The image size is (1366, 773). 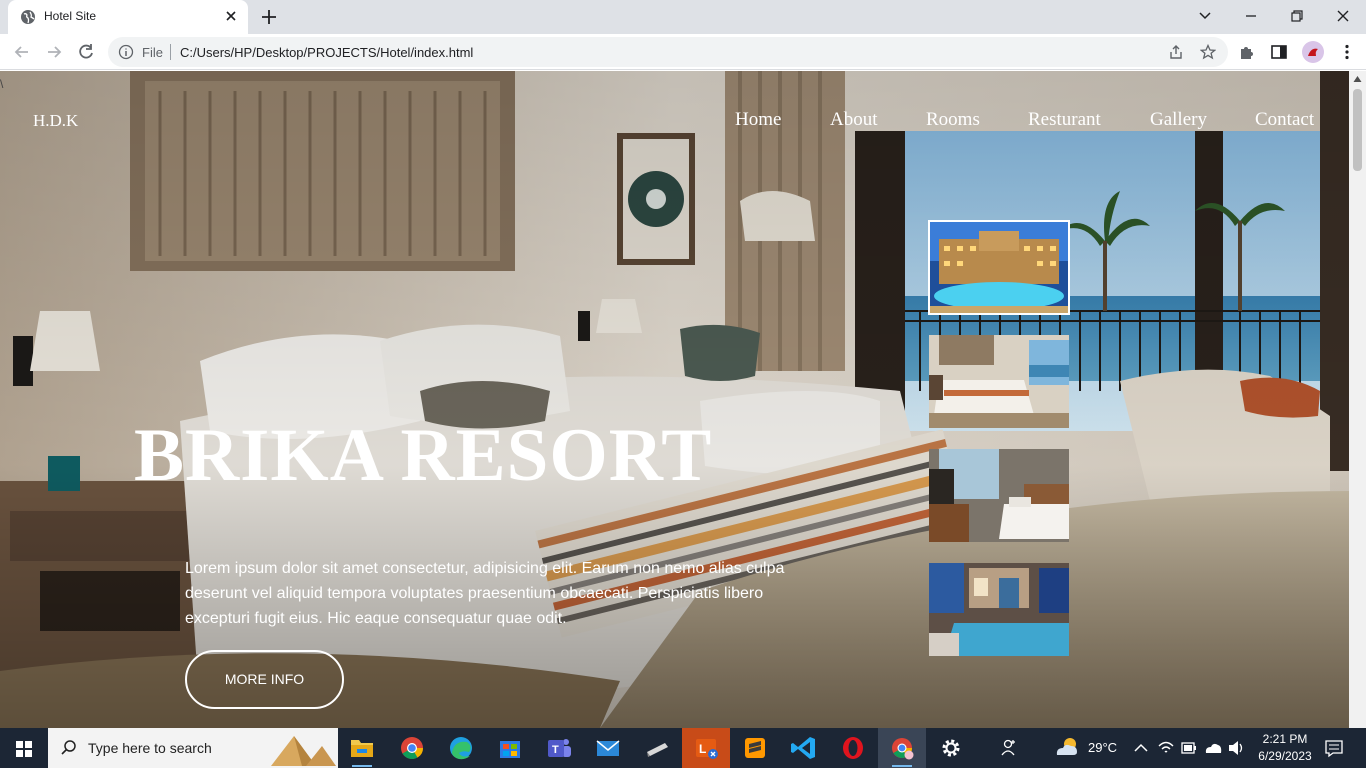 I want to click on svg-text: L, so click(x=702, y=749).